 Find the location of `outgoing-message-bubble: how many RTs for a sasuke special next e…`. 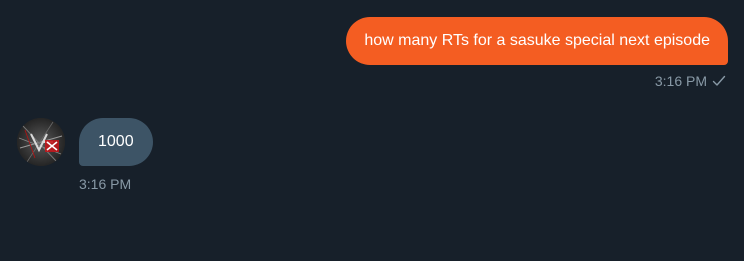

outgoing-message-bubble: how many RTs for a sasuke special next e… is located at coordinates (537, 41).